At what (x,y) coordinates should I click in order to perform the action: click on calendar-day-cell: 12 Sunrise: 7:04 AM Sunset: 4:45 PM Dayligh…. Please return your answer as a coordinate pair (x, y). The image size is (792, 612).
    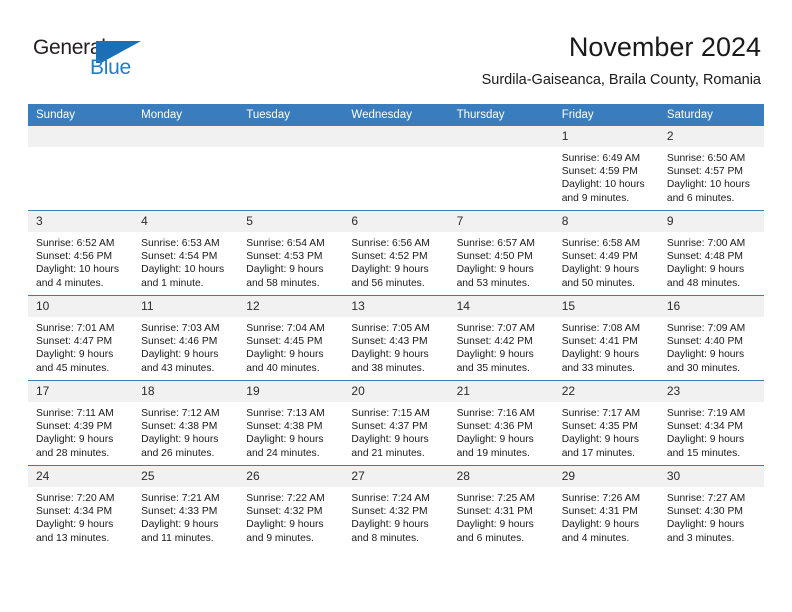
    Looking at the image, I should click on (291, 338).